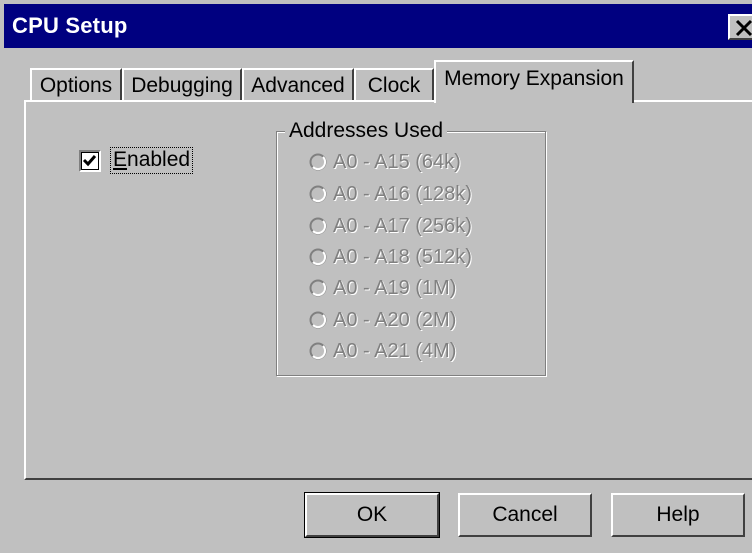  What do you see at coordinates (402, 257) in the screenshot?
I see `radio-label: A0 - A18 (512k)` at bounding box center [402, 257].